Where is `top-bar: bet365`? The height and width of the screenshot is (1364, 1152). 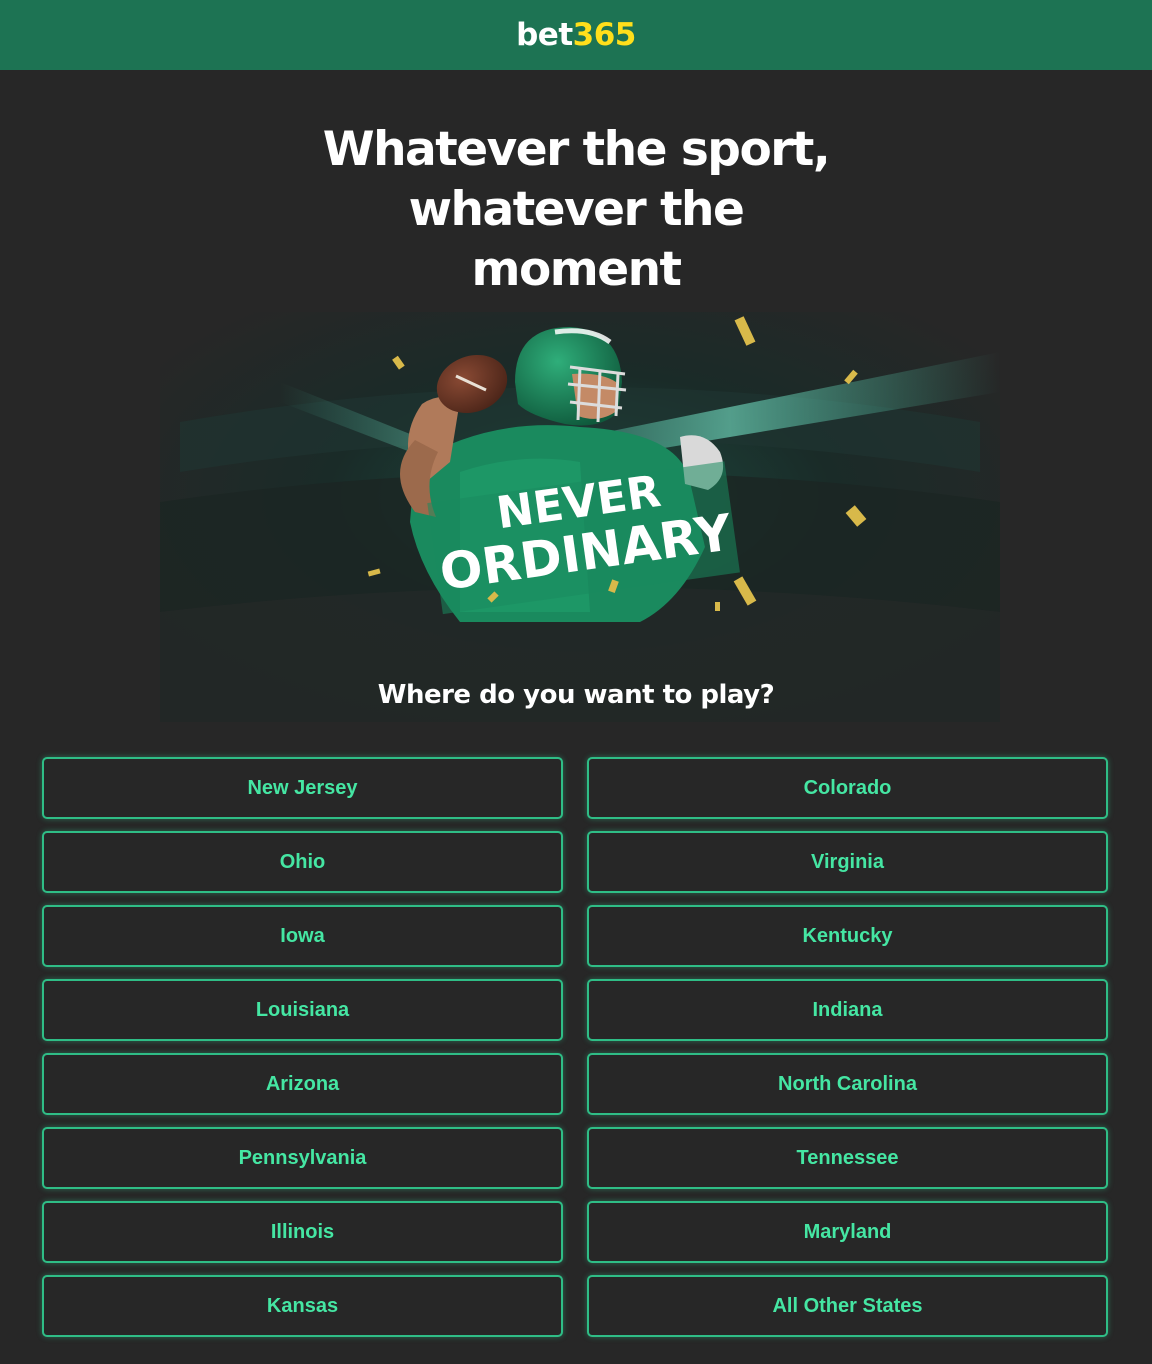
top-bar: bet365 is located at coordinates (576, 35).